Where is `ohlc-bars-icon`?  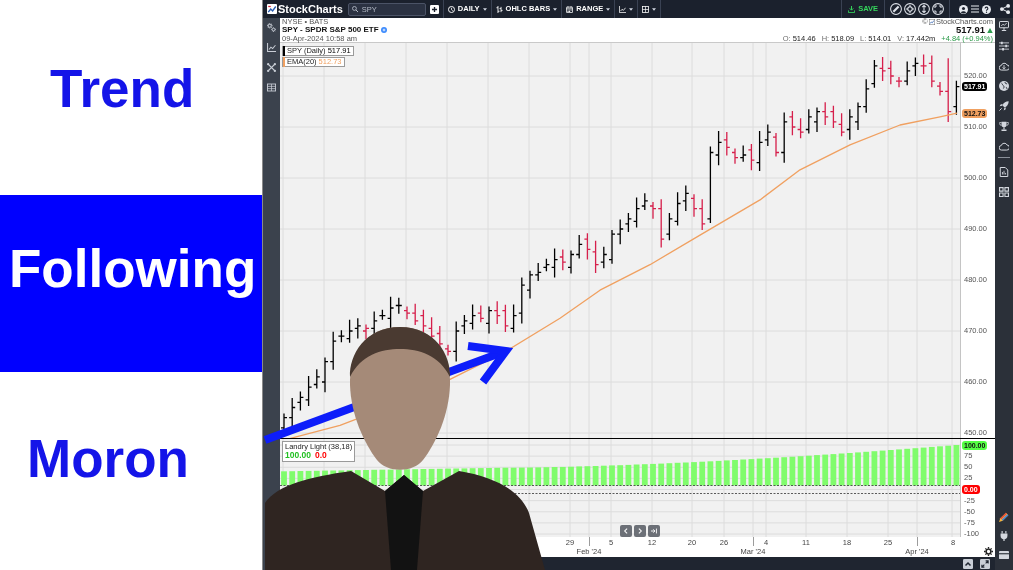
ohlc-bars-icon is located at coordinates (499, 9).